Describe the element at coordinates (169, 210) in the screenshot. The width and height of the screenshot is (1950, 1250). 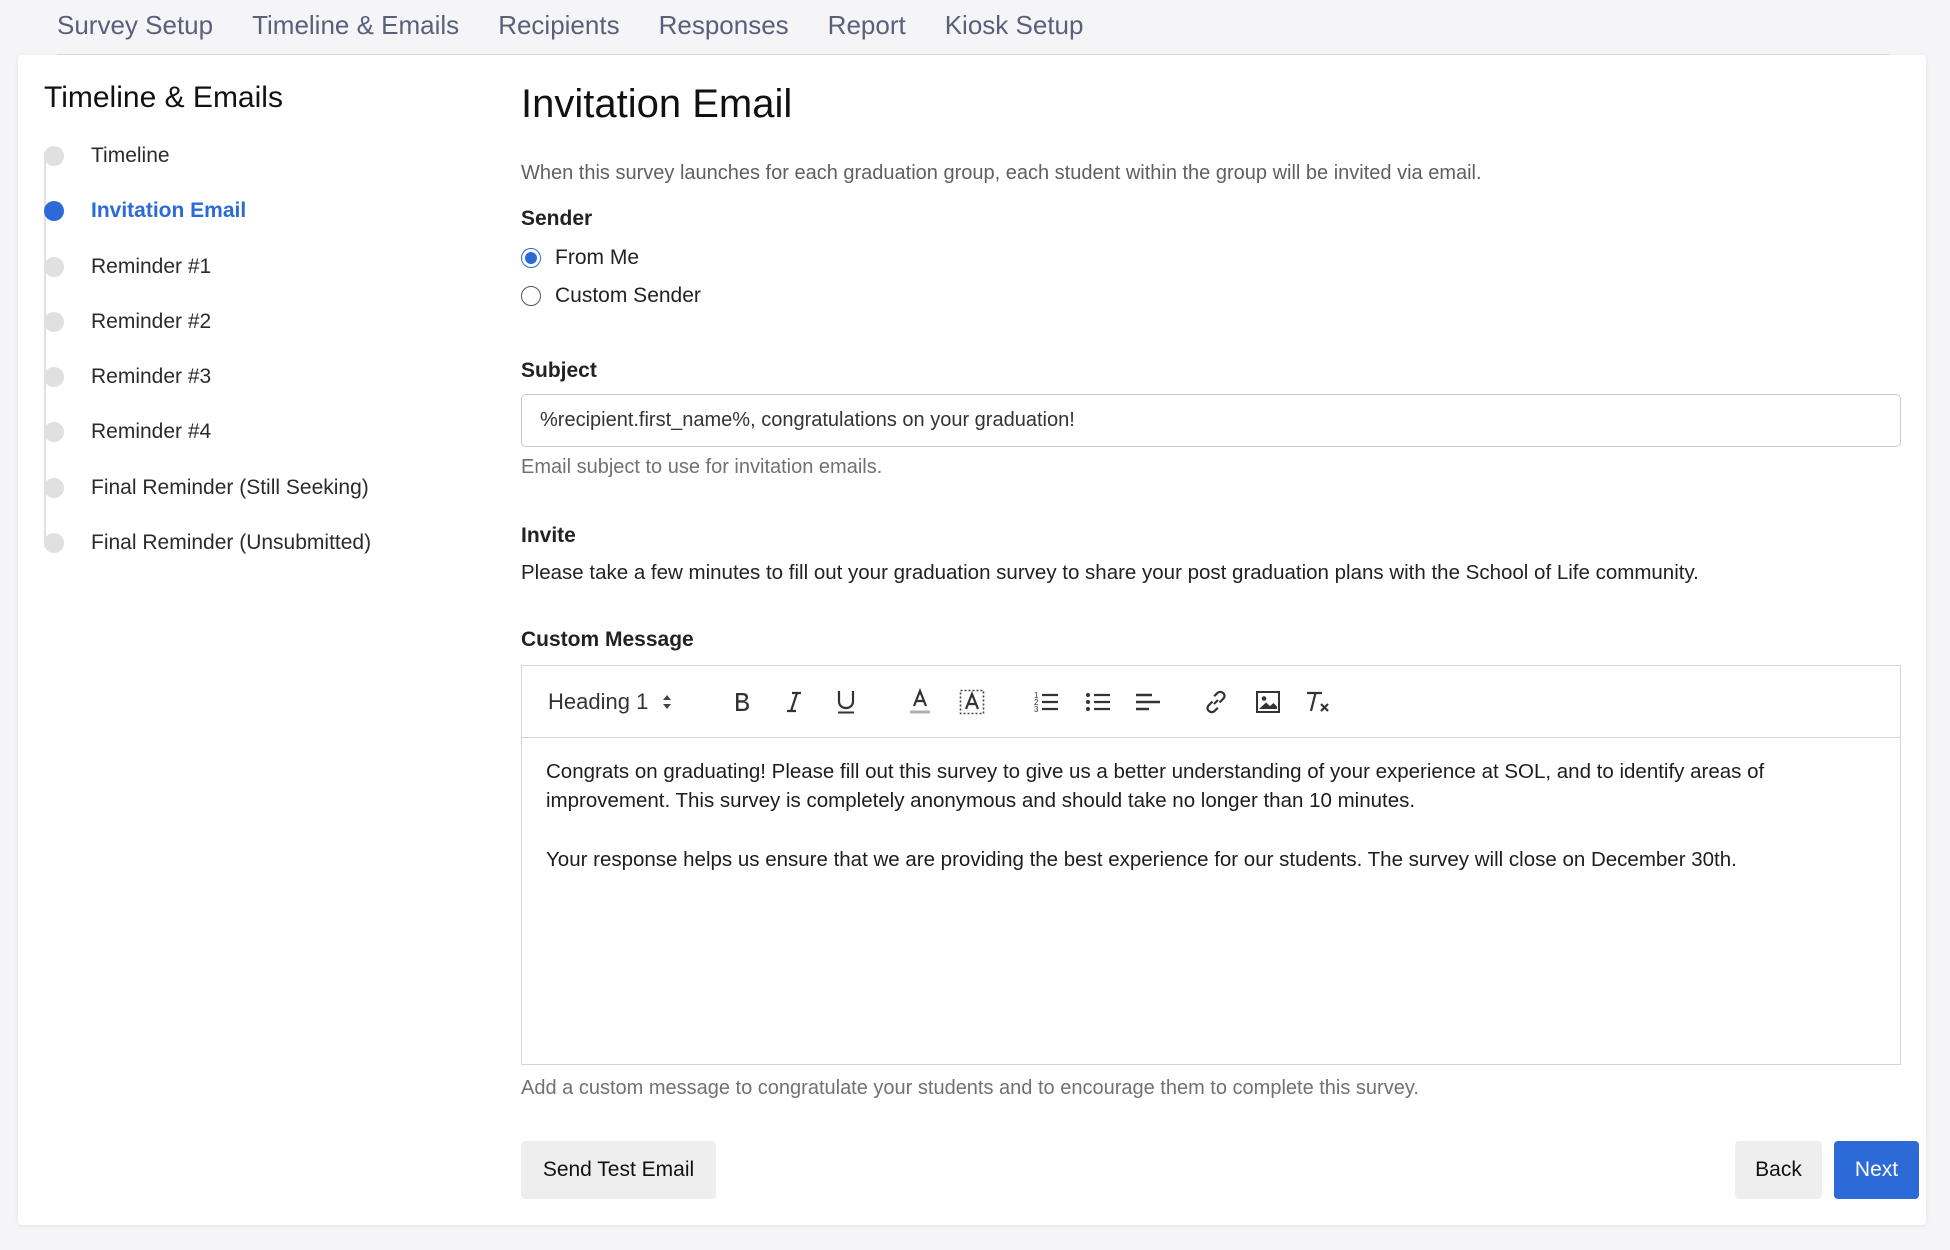
I see `step-label: Invitation Email` at that location.